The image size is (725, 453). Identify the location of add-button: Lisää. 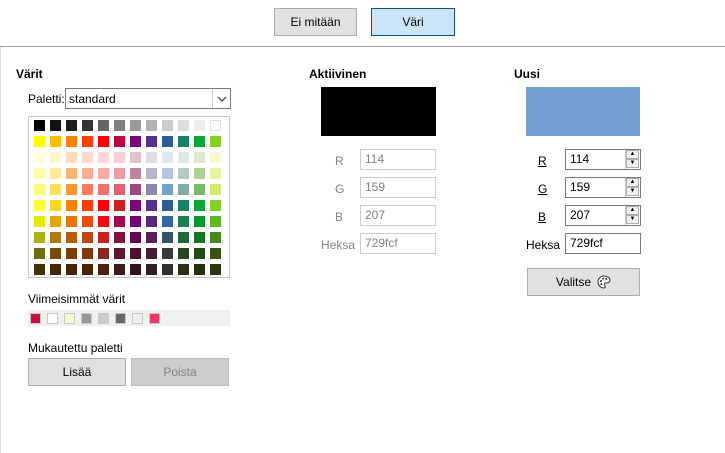
(77, 372).